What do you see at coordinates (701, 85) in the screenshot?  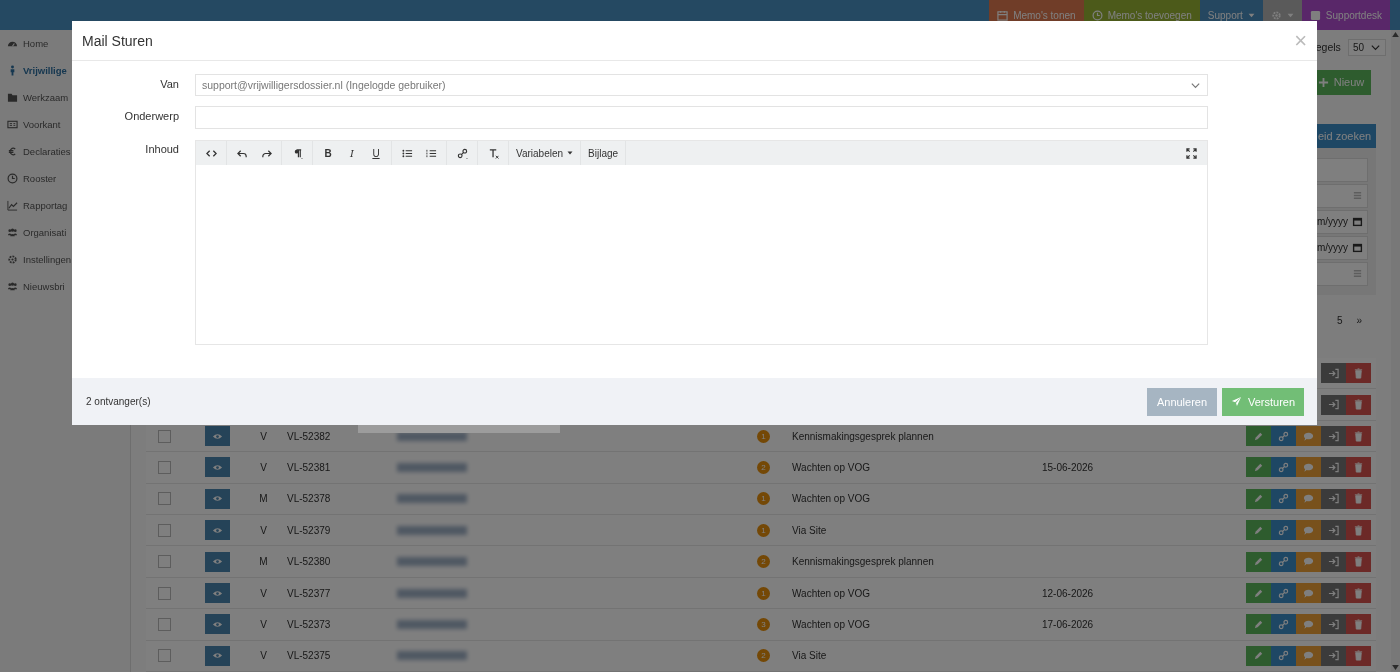 I see `sender-select: support@vrijwilligersdossier.nl (Ingelogde gebruiker)` at bounding box center [701, 85].